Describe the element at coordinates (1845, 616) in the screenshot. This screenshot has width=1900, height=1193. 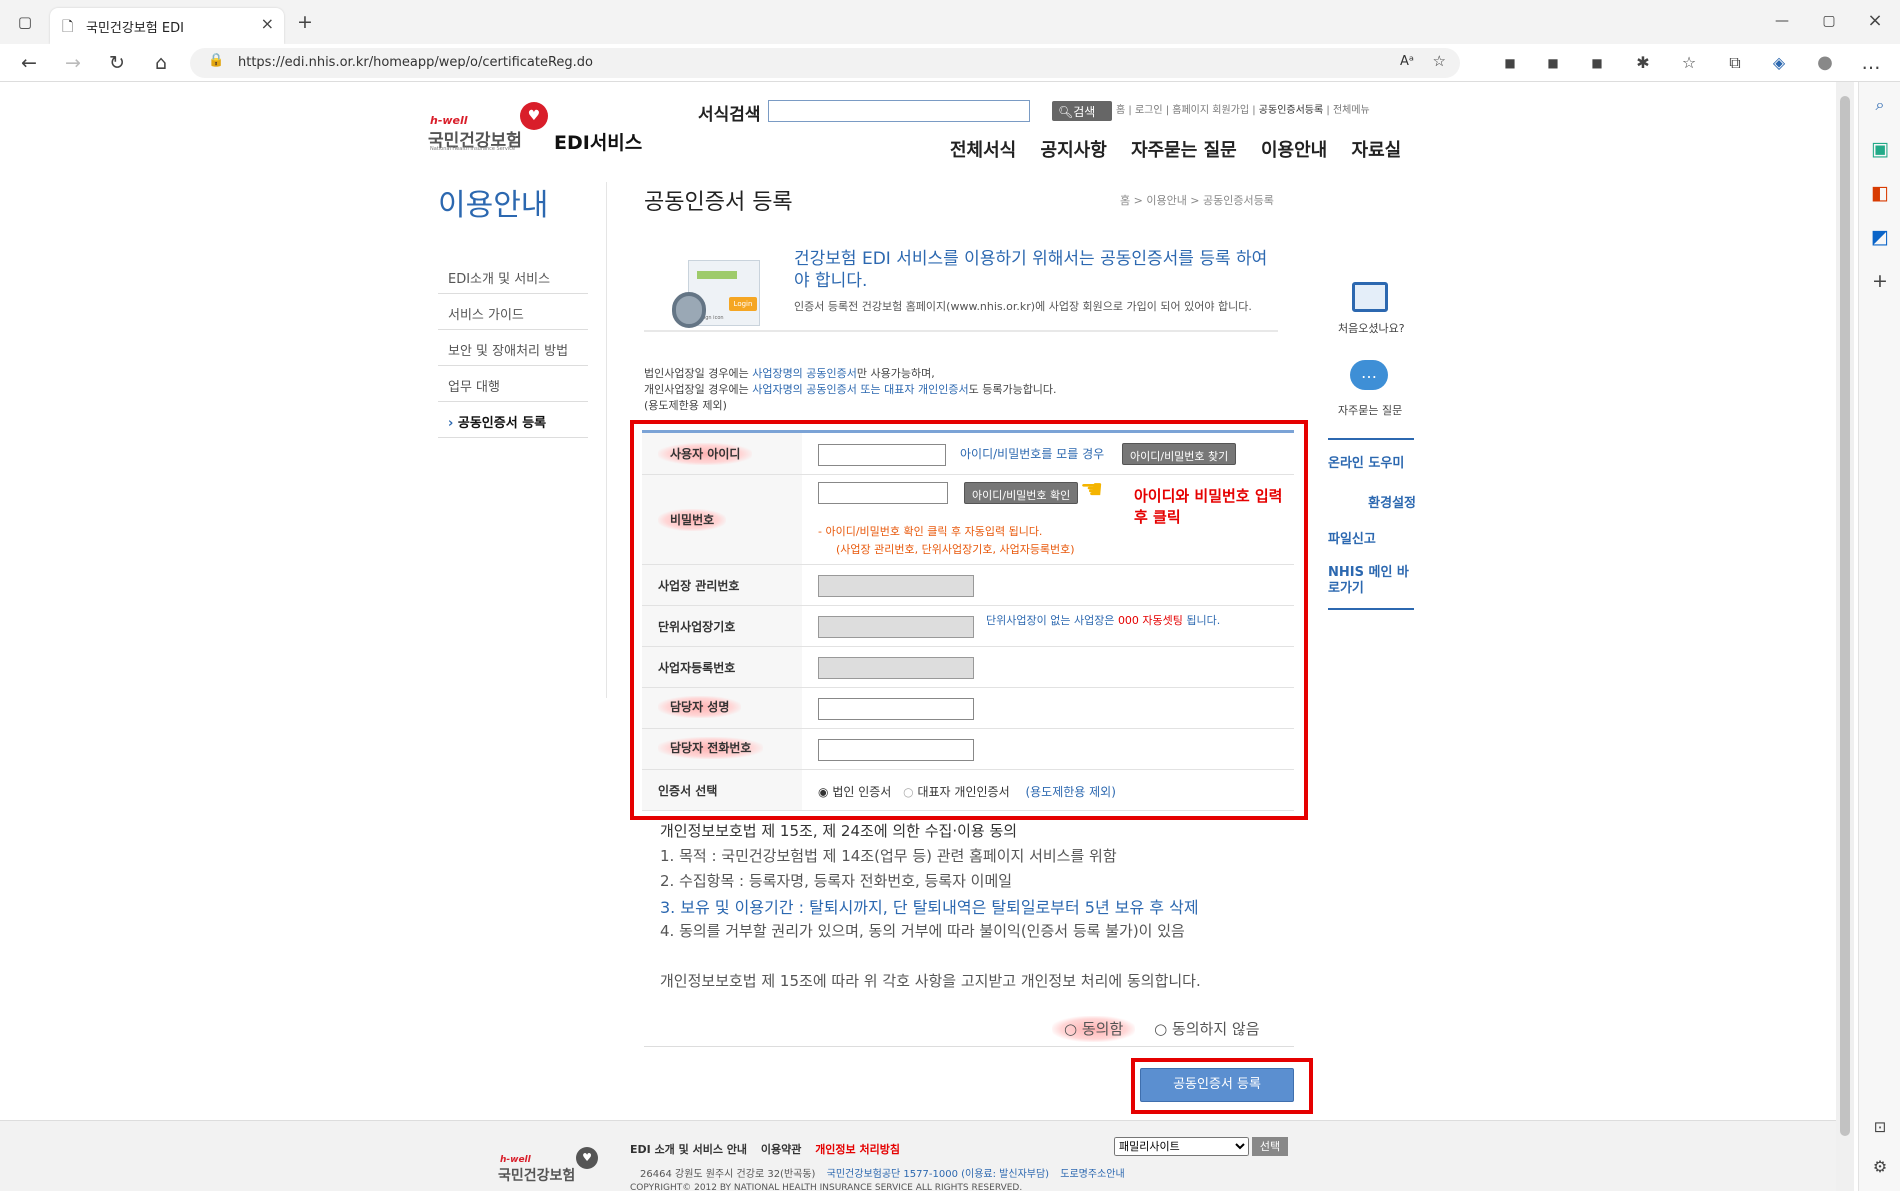
I see `scrollbar-thumb` at that location.